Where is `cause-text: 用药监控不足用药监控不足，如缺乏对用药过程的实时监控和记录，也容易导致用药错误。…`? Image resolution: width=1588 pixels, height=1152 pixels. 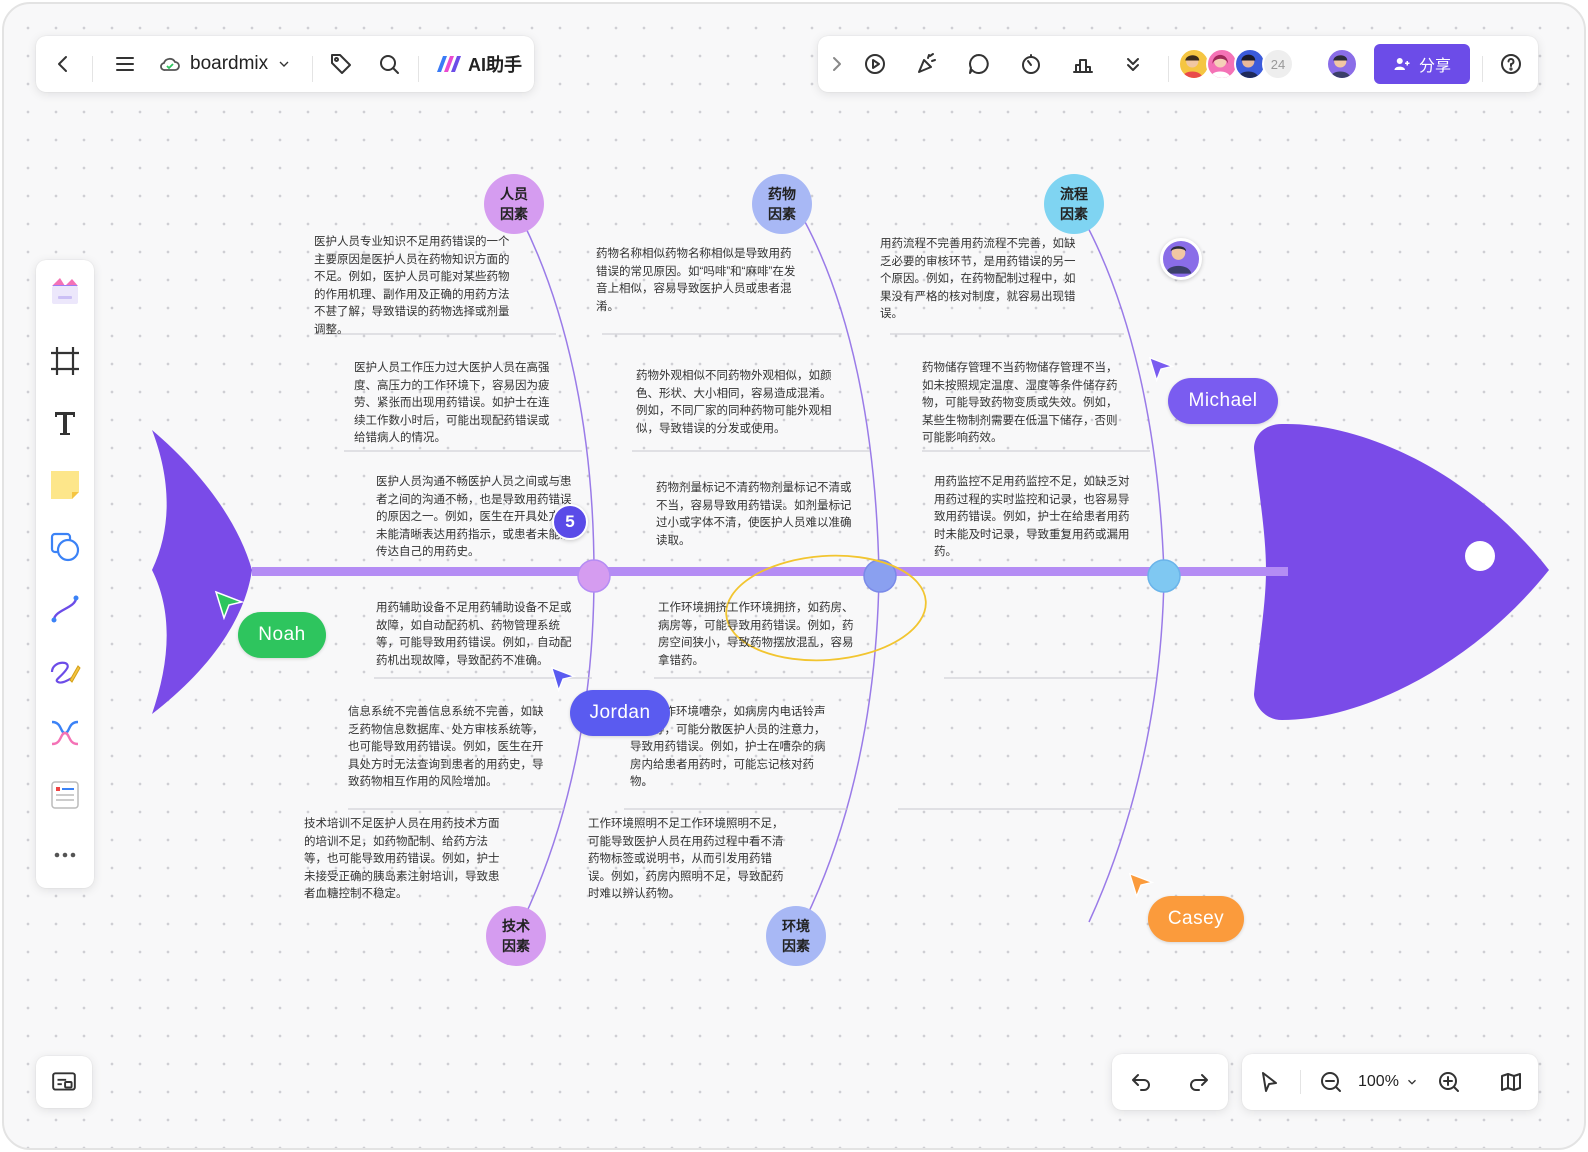 cause-text: 用药监控不足用药监控不足，如缺乏对用药过程的实时监控和记录，也容易导致用药错误。… is located at coordinates (1034, 518).